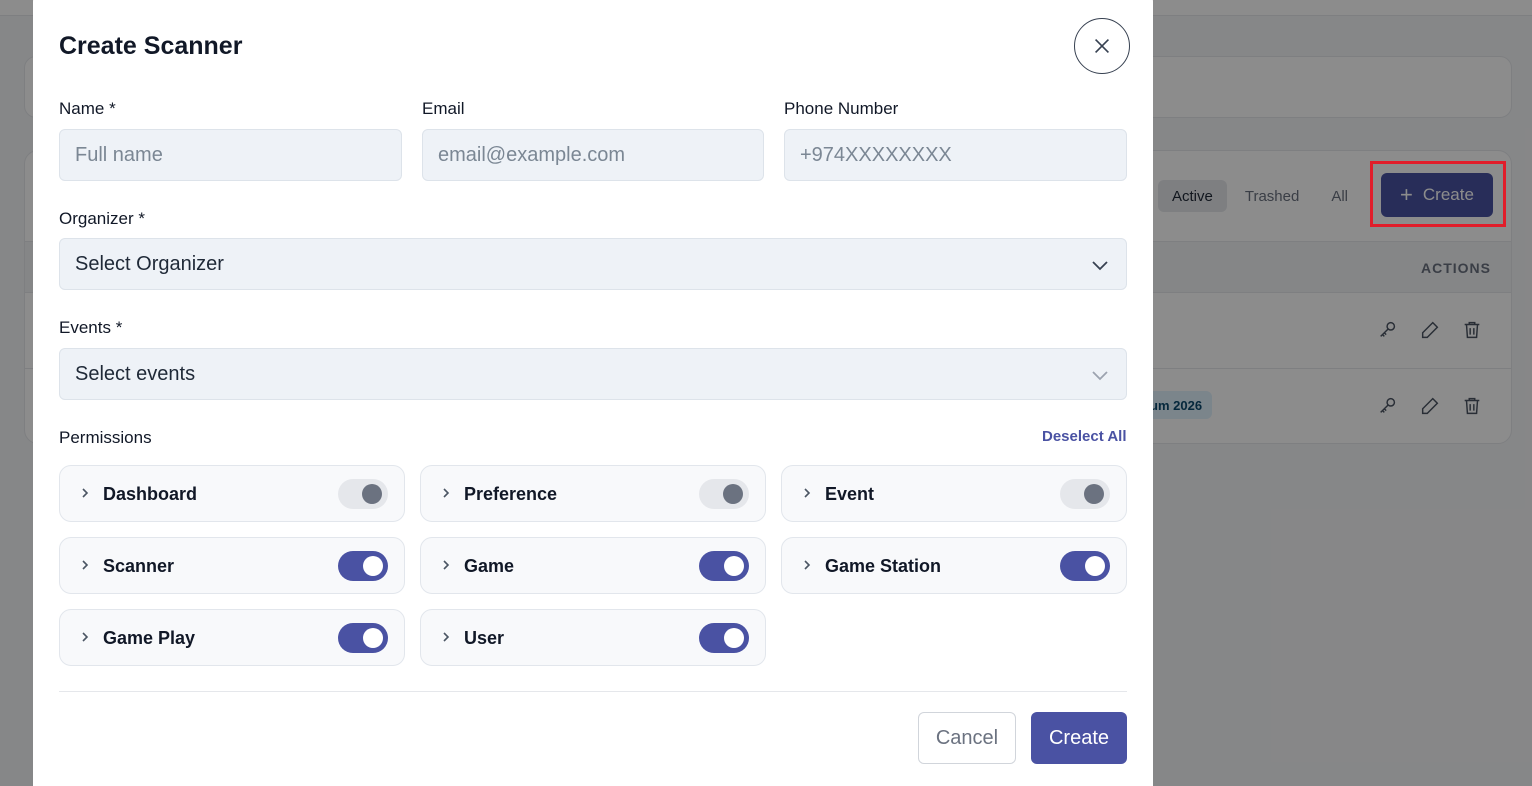 This screenshot has height=786, width=1532. Describe the element at coordinates (232, 637) in the screenshot. I see `permission-card-game-play: Game Play` at that location.